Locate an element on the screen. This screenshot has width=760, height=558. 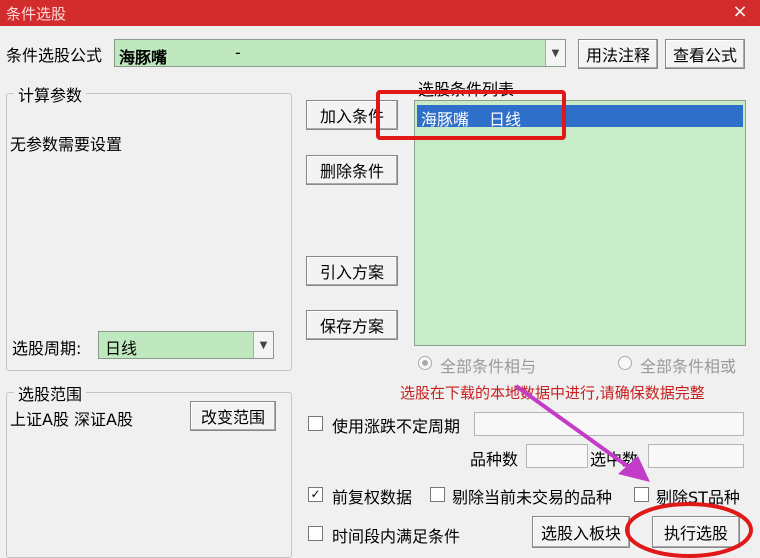
all-and-label: 全部条件相与 is located at coordinates (488, 366).